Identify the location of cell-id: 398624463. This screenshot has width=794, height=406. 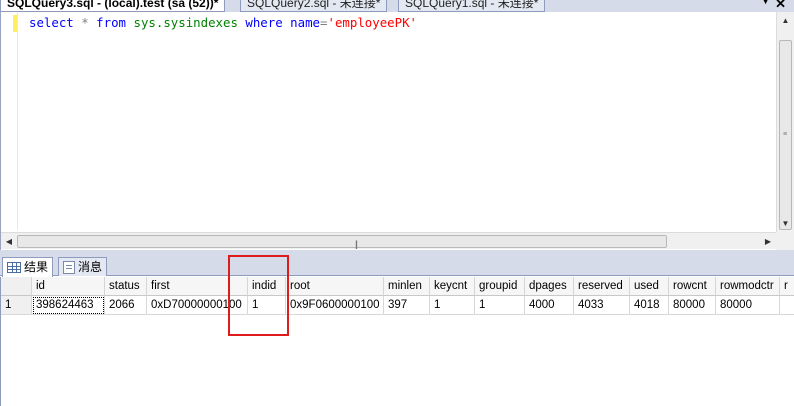
(68, 305).